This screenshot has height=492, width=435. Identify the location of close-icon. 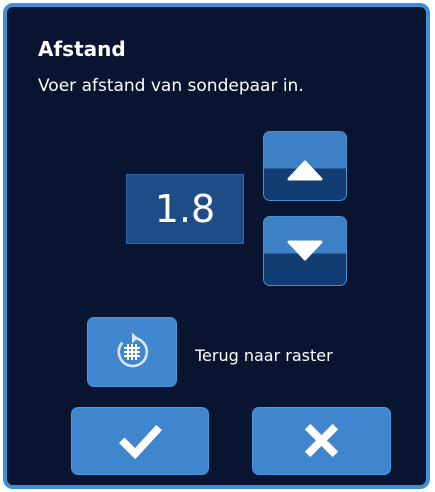
(321, 440).